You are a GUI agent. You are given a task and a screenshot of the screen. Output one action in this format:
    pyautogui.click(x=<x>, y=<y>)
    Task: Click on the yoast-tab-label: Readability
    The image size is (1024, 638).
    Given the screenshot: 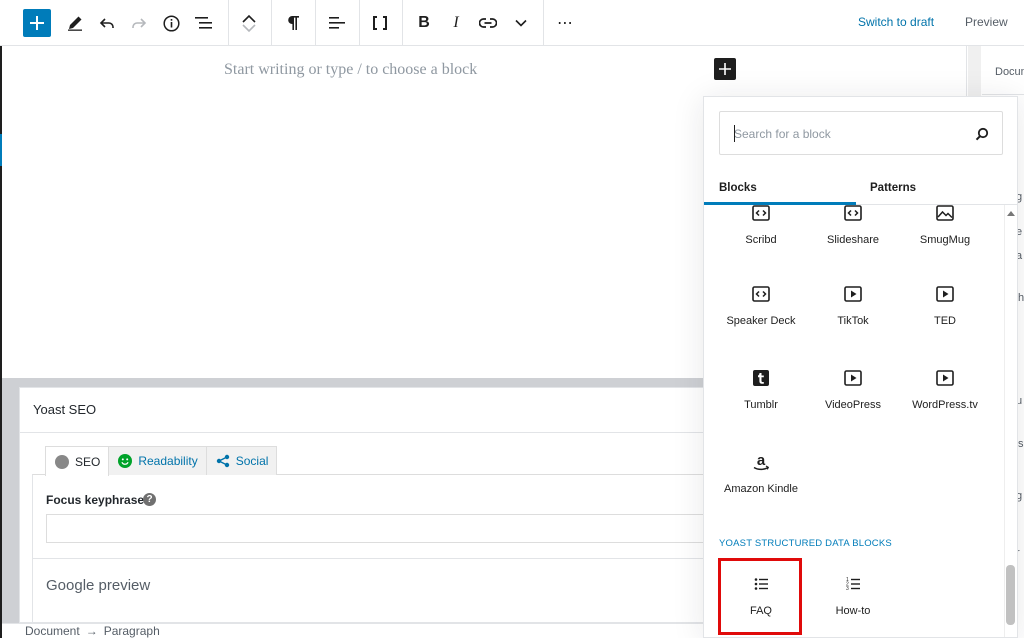 What is the action you would take?
    pyautogui.click(x=168, y=461)
    